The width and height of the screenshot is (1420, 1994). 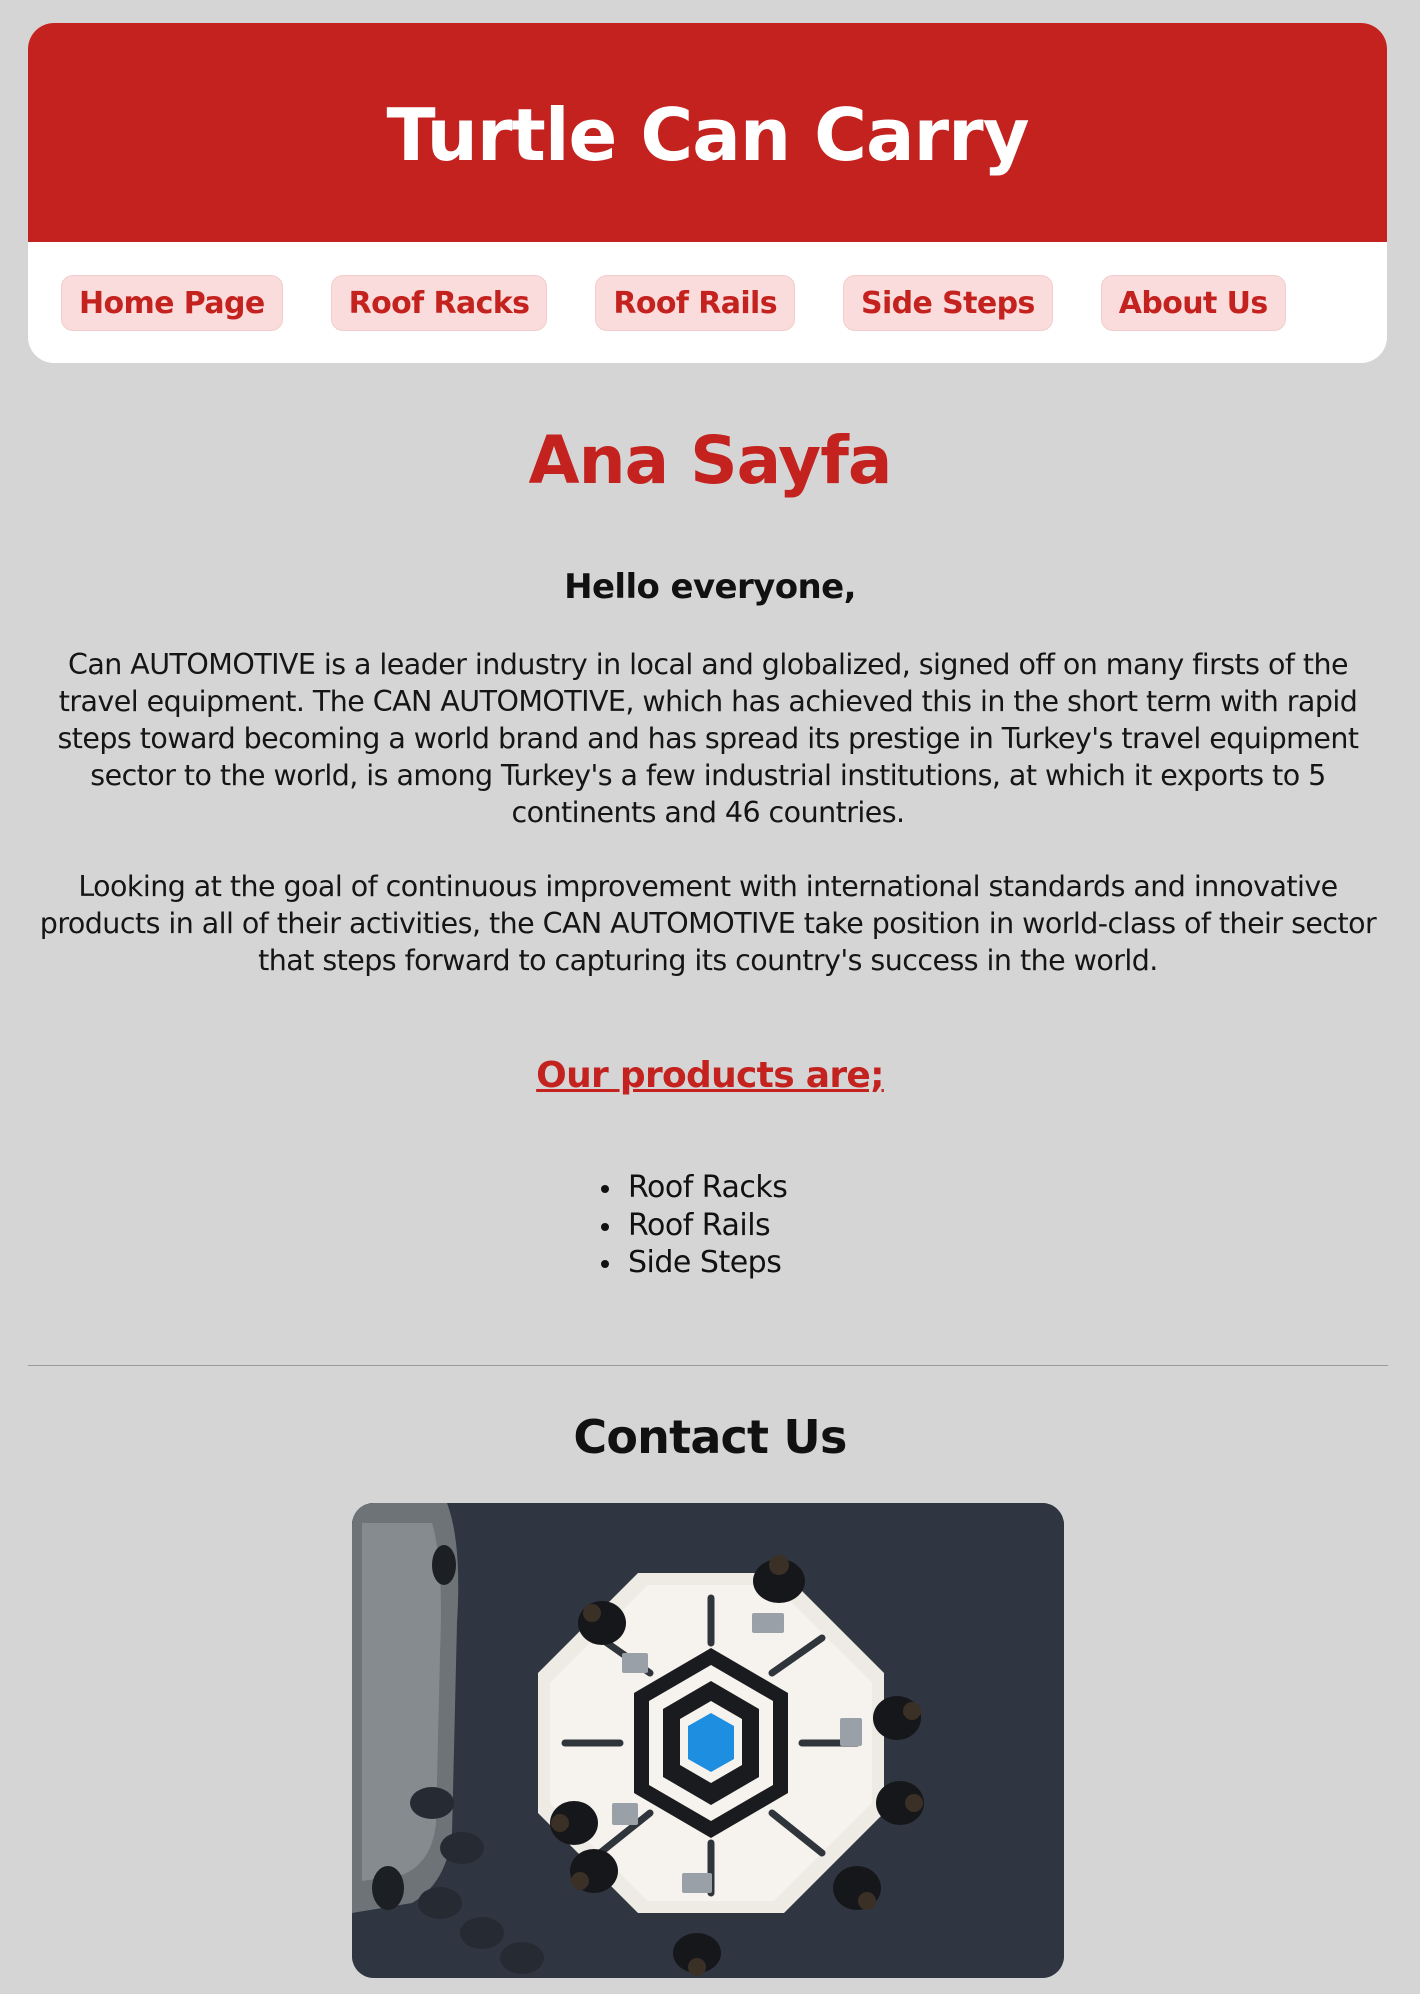 I want to click on team-photo, so click(x=708, y=1740).